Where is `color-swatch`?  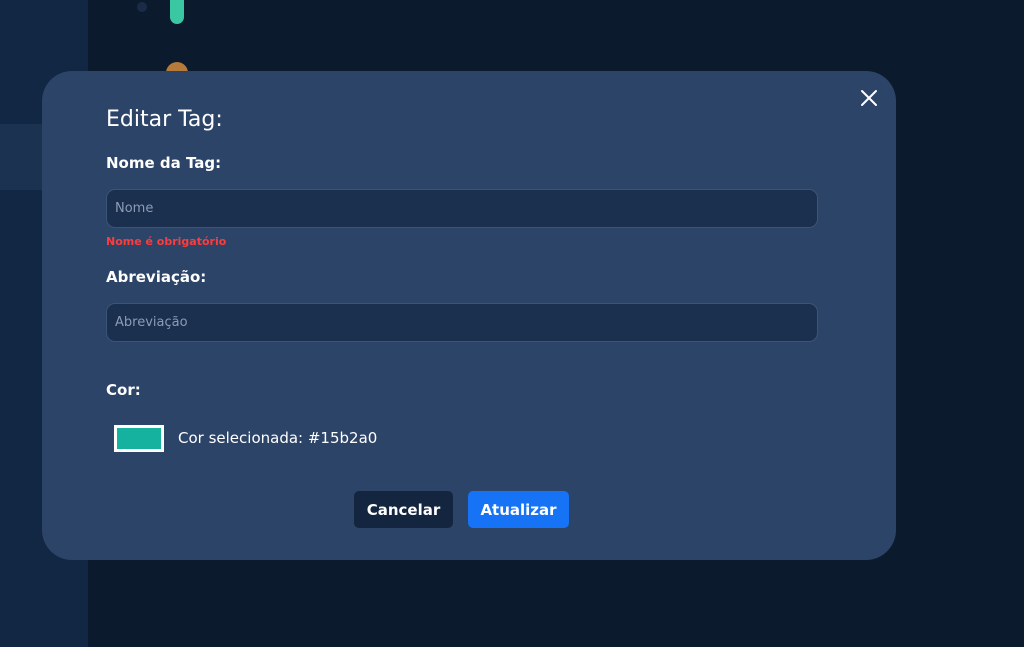
color-swatch is located at coordinates (139, 438).